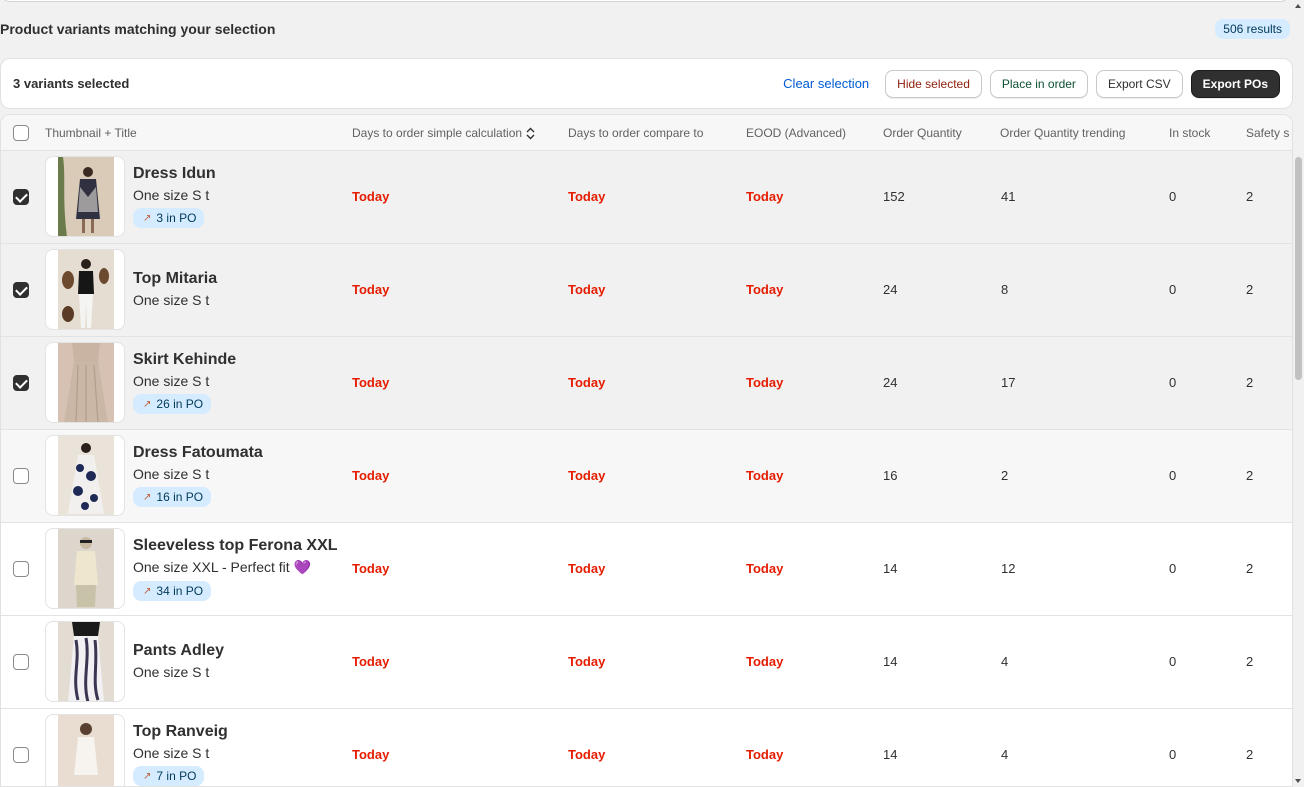 The image size is (1304, 787). I want to click on po-badge: ↗ 7 in PO, so click(169, 776).